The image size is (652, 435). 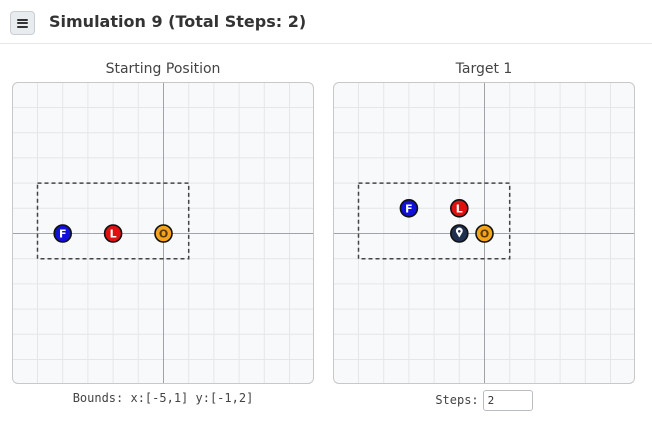 I want to click on header-bar: Simulation 9 (Total Steps: 2), so click(x=326, y=22).